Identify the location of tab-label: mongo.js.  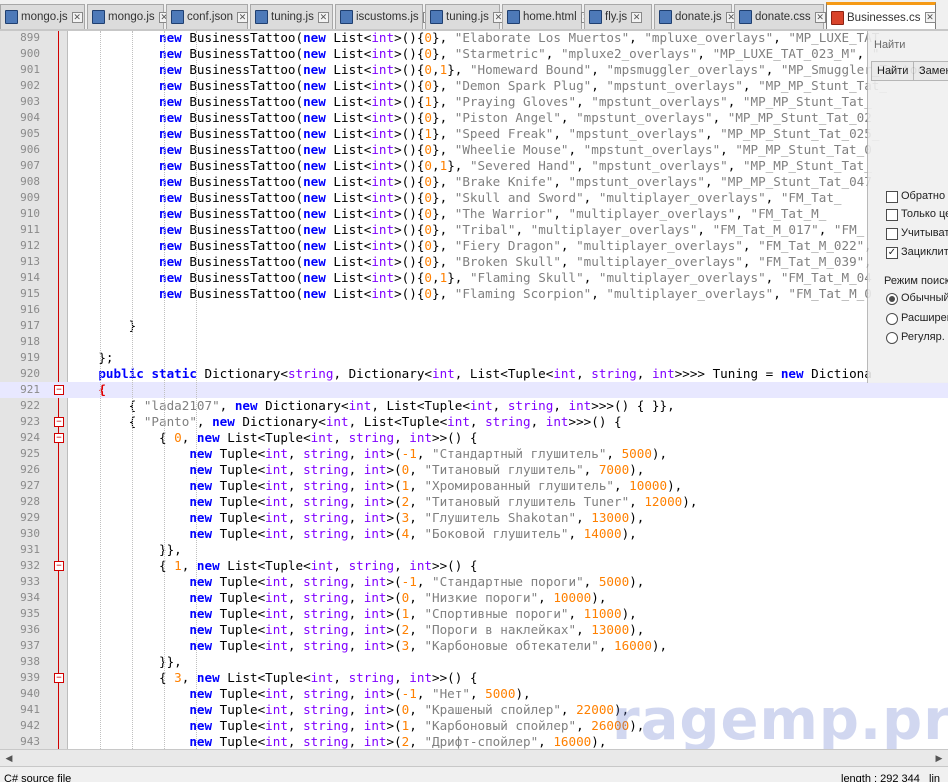
(44, 17).